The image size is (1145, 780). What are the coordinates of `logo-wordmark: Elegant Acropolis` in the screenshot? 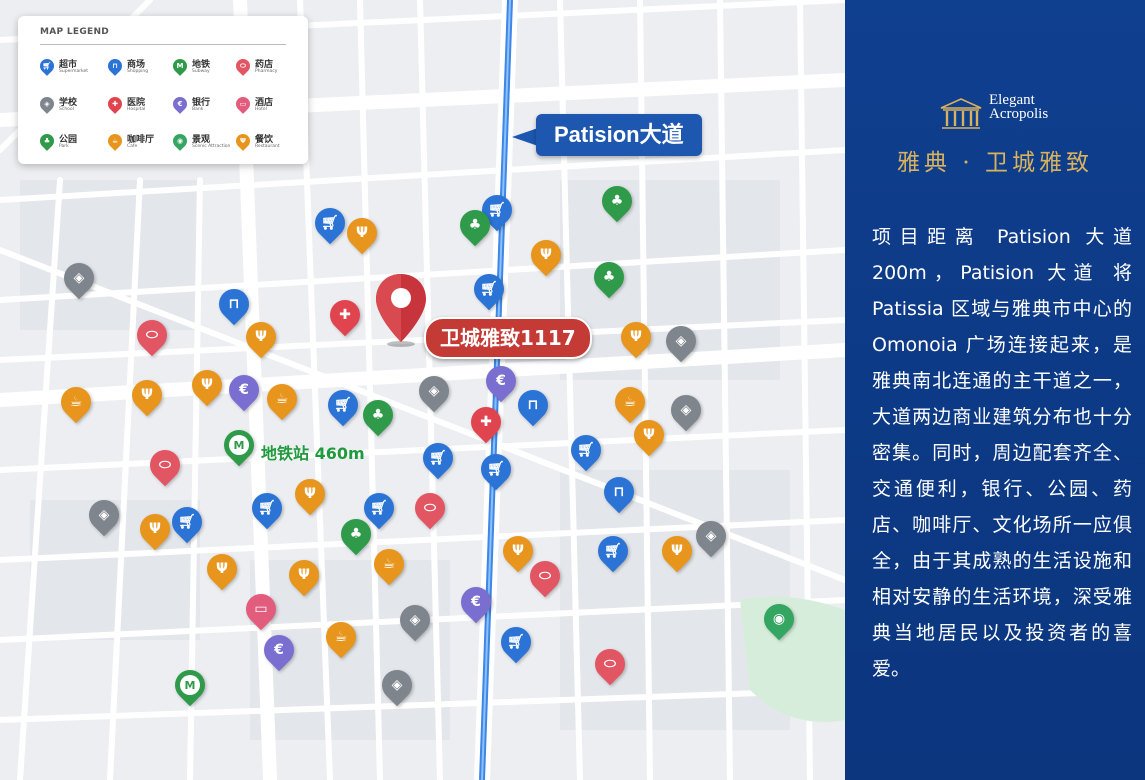 It's located at (1018, 107).